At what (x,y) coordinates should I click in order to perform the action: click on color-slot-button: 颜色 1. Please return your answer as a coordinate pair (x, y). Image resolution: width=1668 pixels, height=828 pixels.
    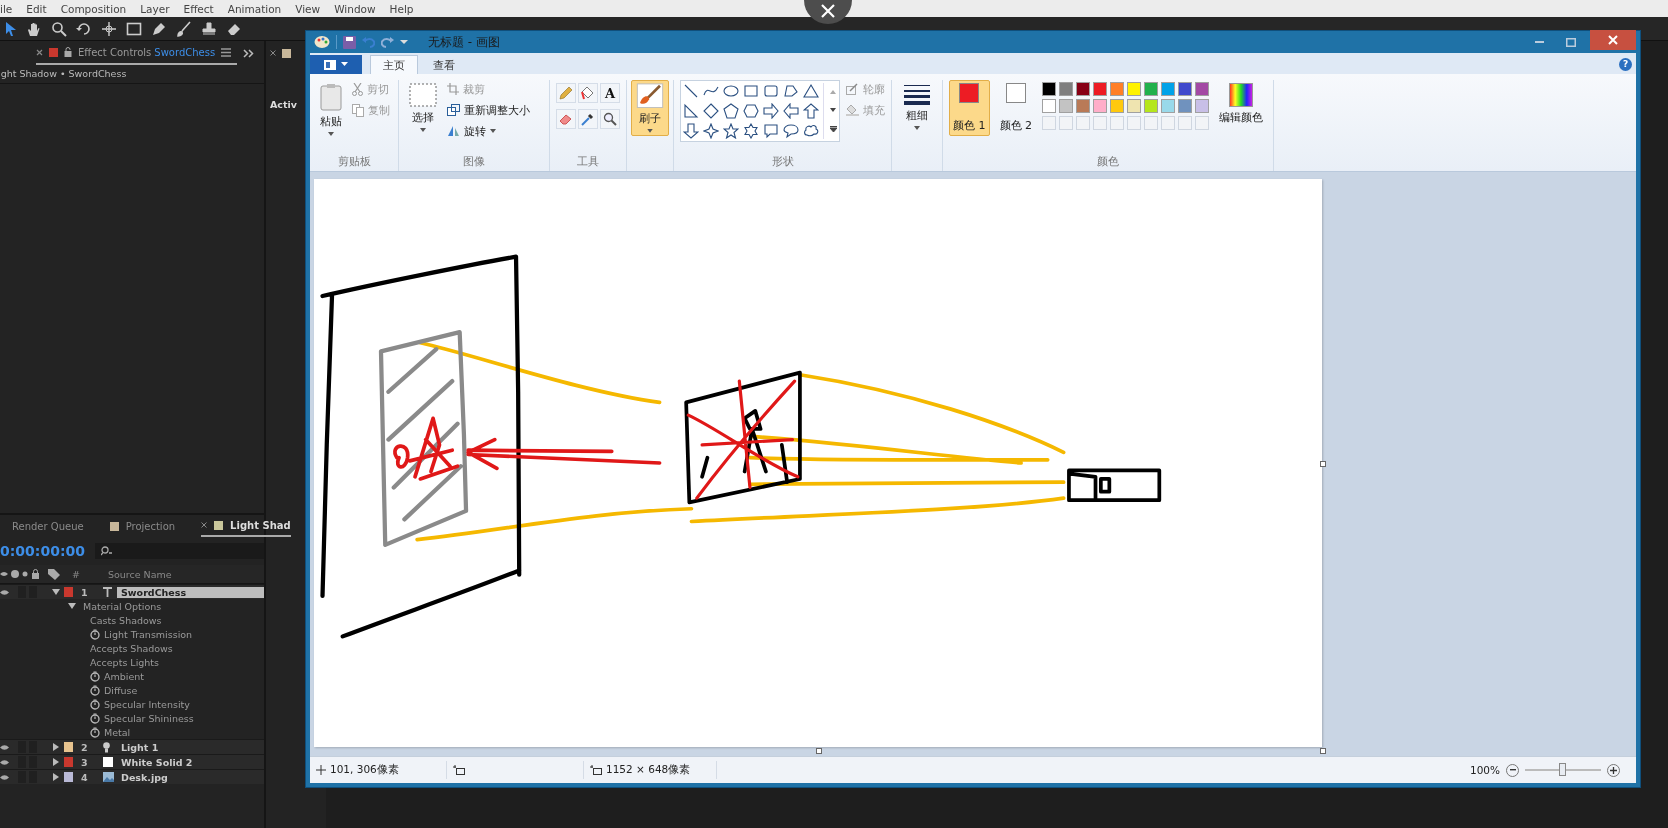
    Looking at the image, I should click on (969, 108).